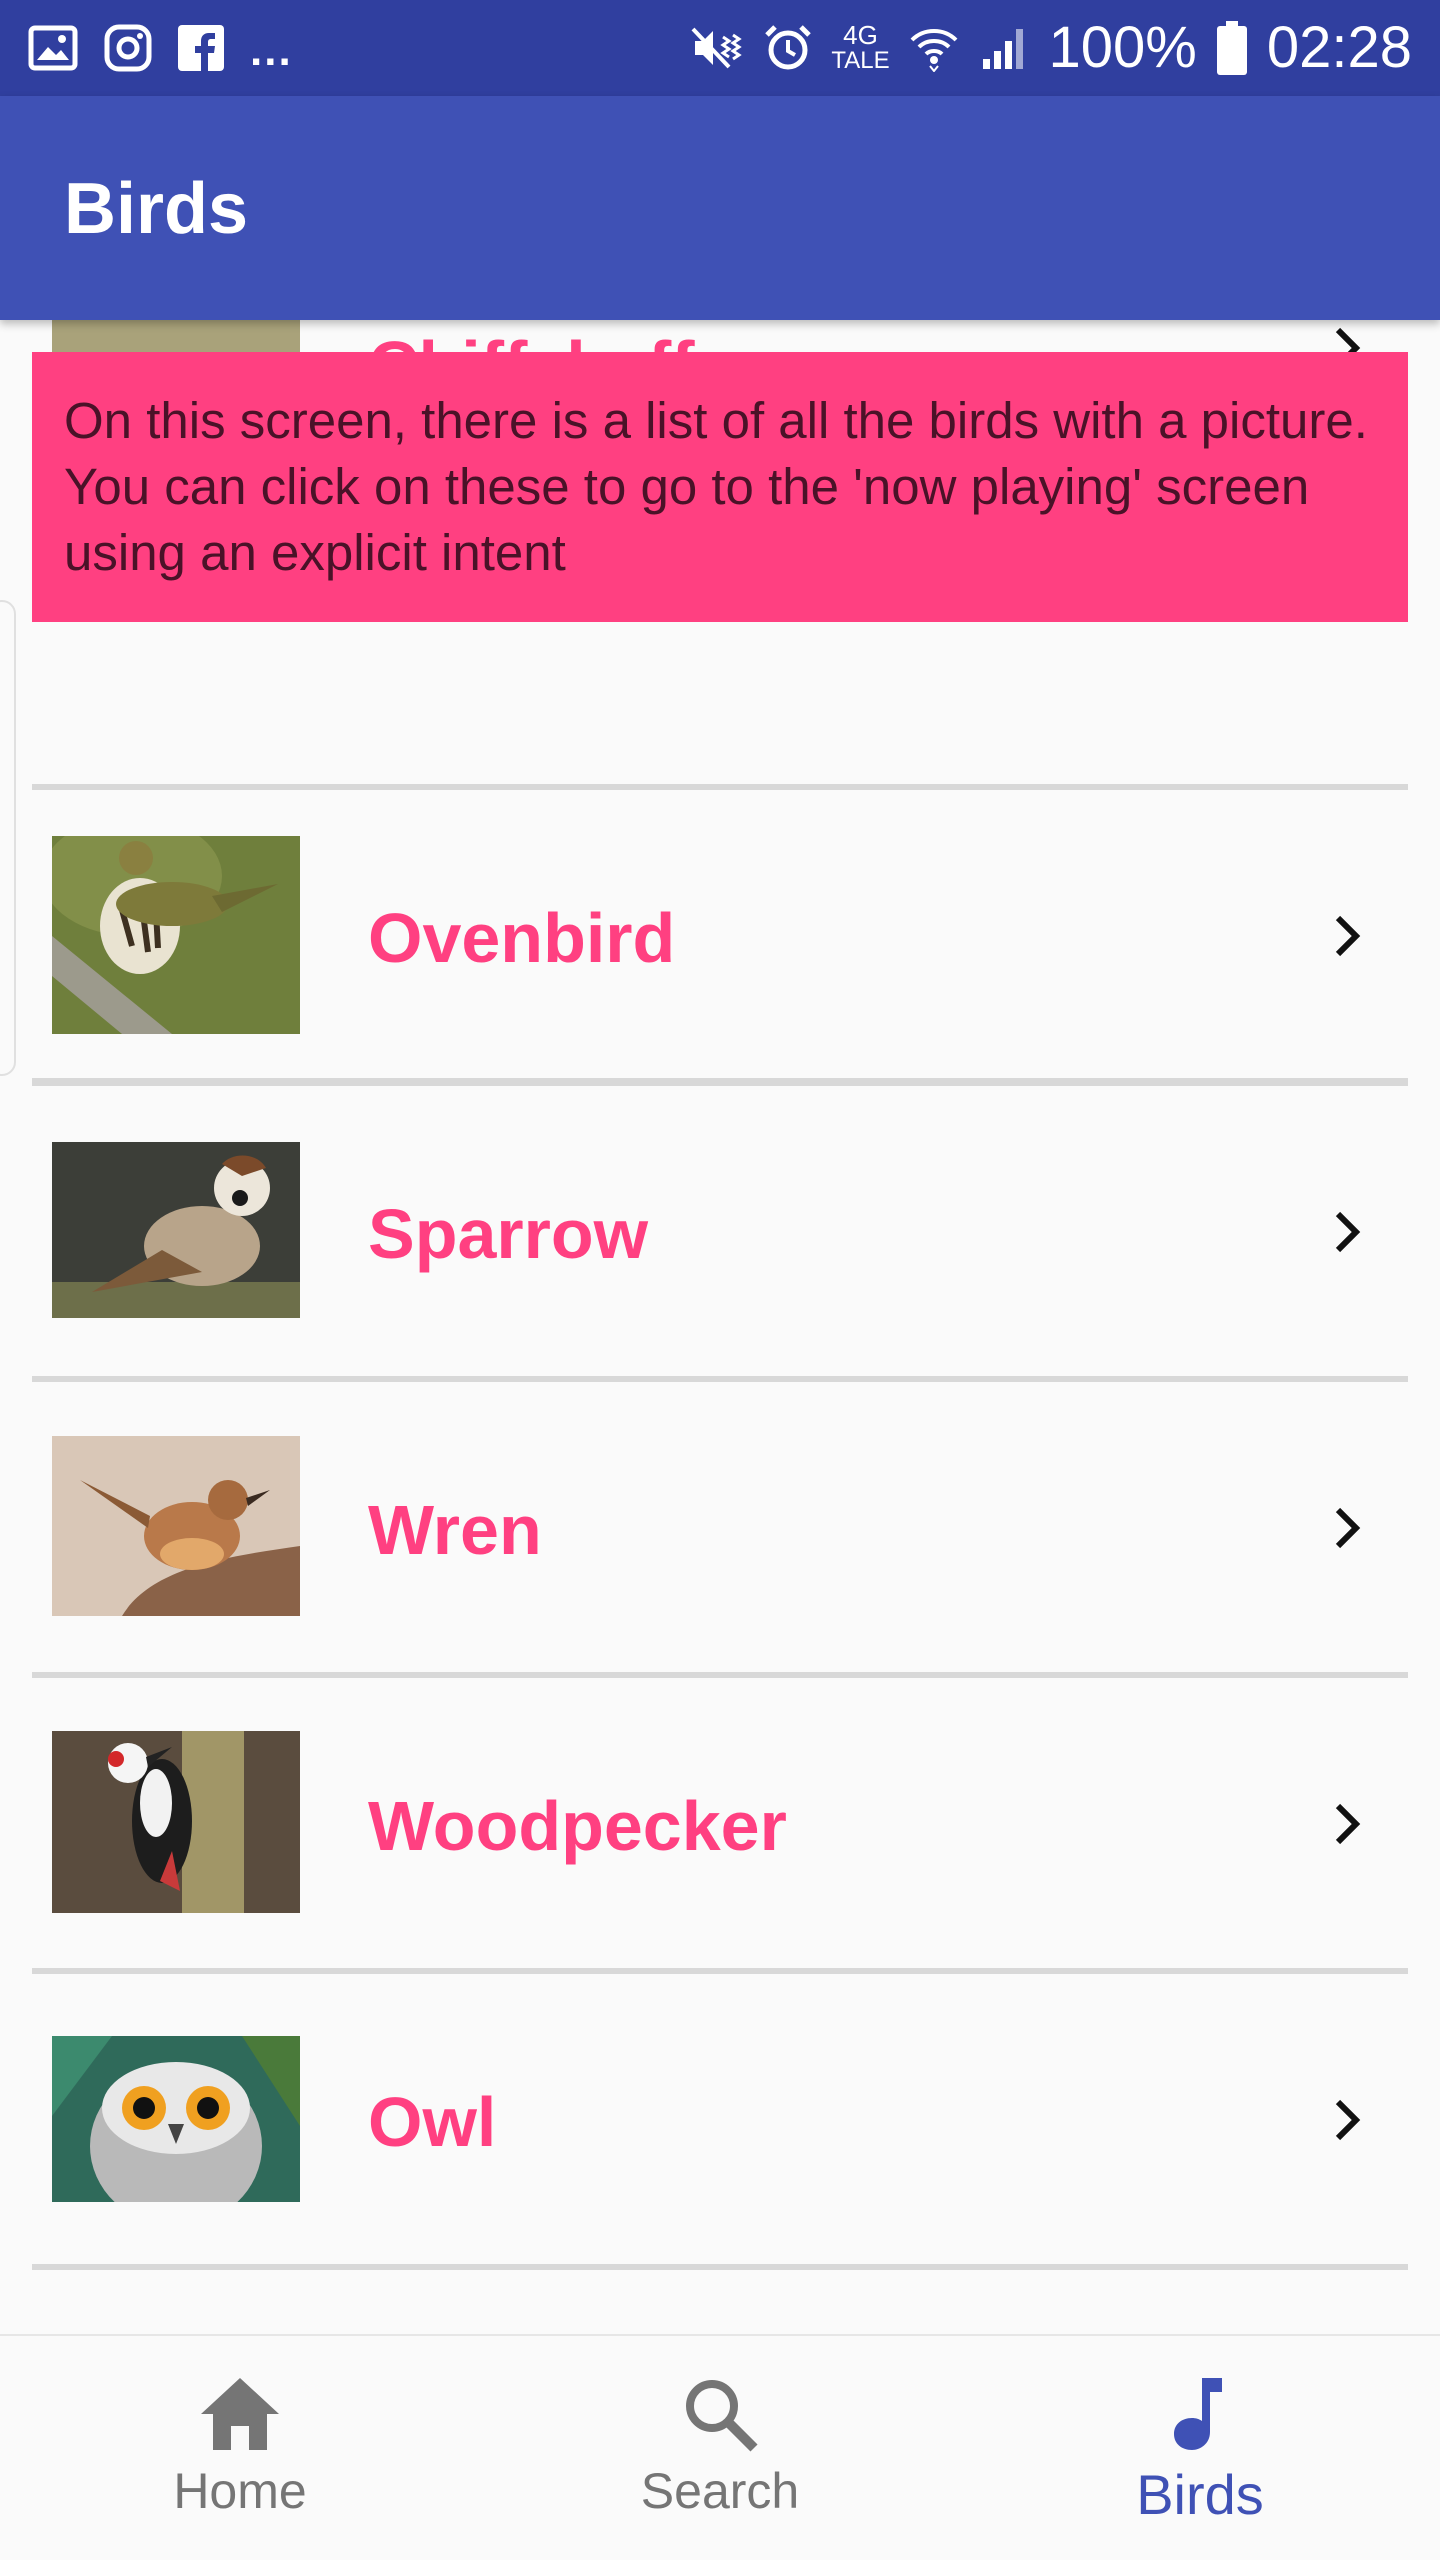  What do you see at coordinates (176, 1822) in the screenshot?
I see `bird-thumbnail-woodpecker` at bounding box center [176, 1822].